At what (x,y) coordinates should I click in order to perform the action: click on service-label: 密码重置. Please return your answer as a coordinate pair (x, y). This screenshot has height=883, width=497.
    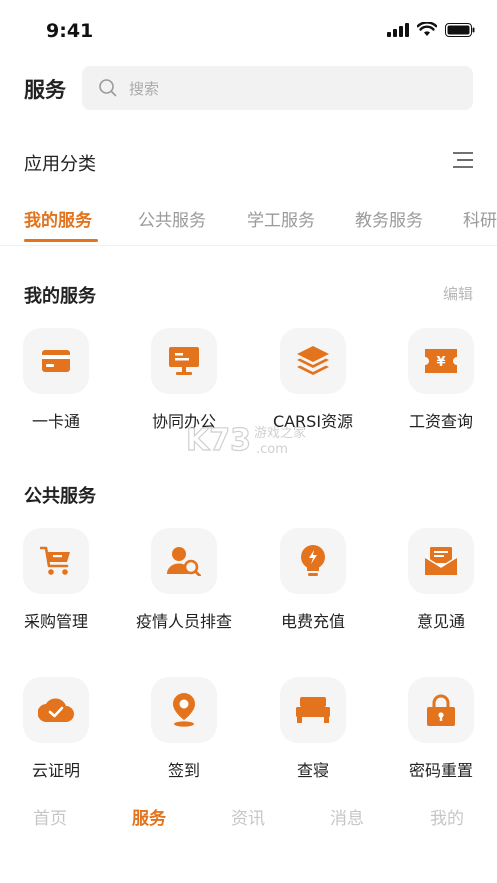
    Looking at the image, I should click on (440, 770).